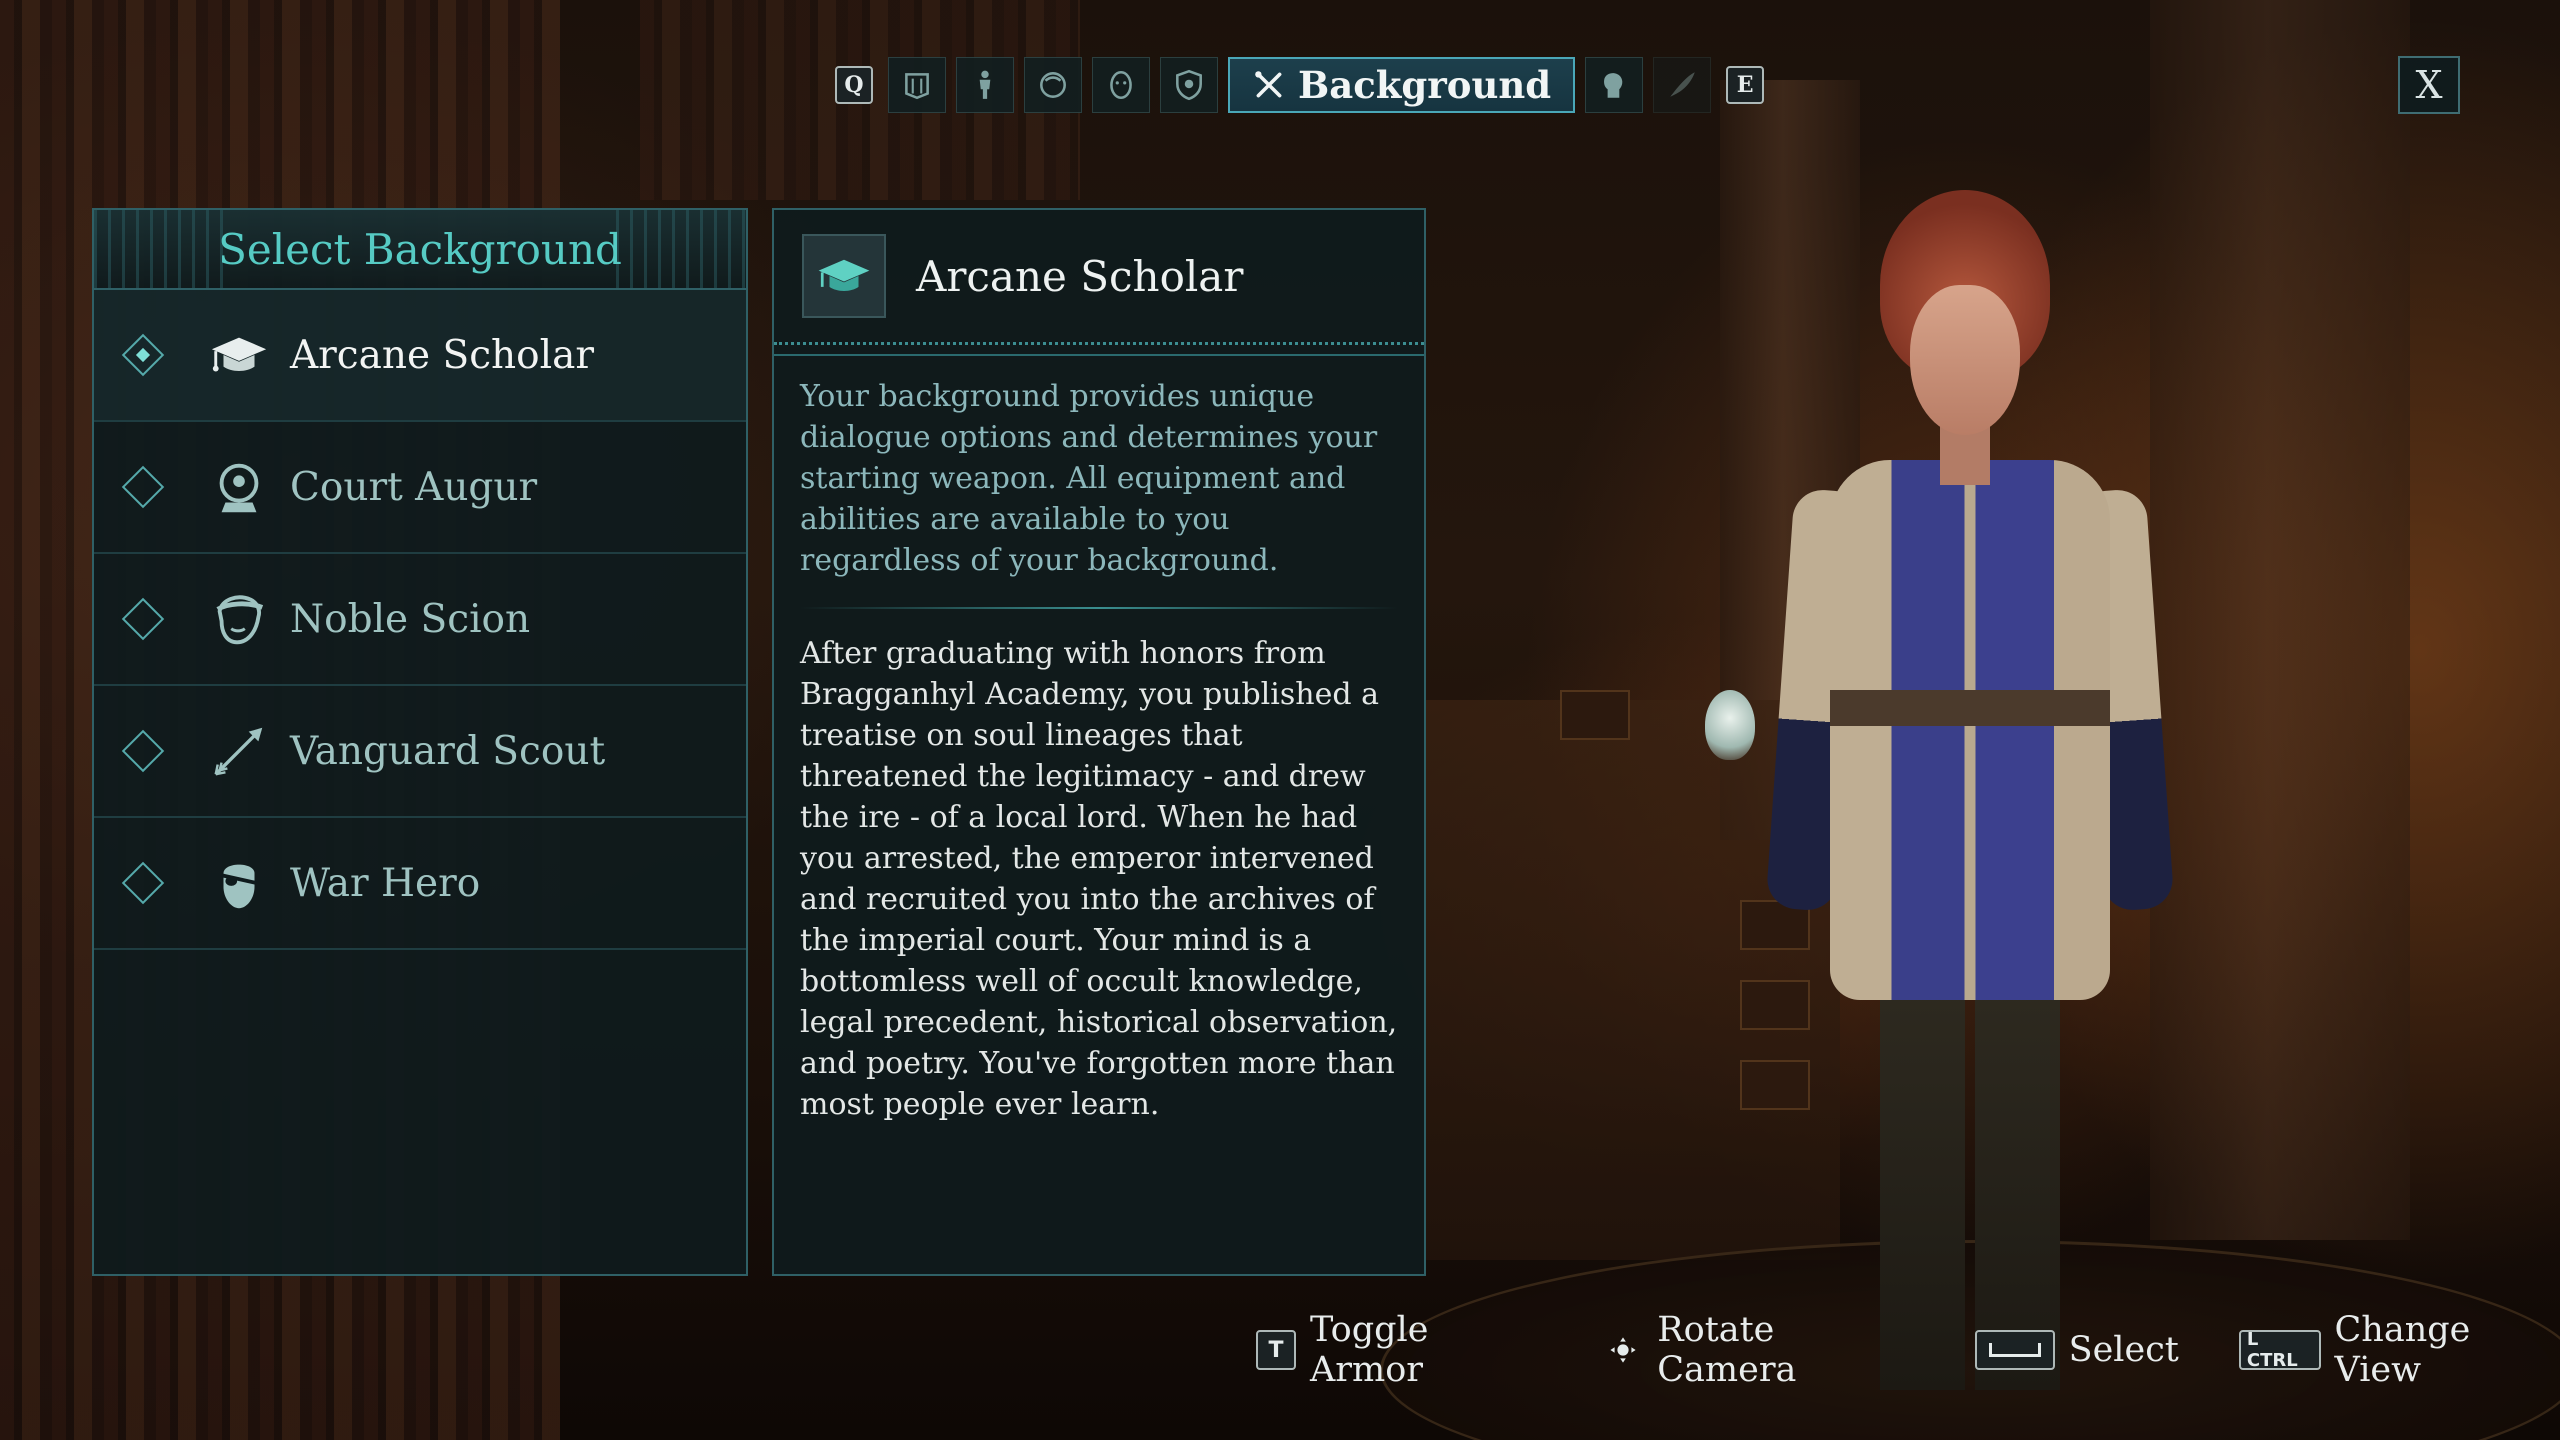 Image resolution: width=2560 pixels, height=1440 pixels. I want to click on portrait-icon, so click(1613, 85).